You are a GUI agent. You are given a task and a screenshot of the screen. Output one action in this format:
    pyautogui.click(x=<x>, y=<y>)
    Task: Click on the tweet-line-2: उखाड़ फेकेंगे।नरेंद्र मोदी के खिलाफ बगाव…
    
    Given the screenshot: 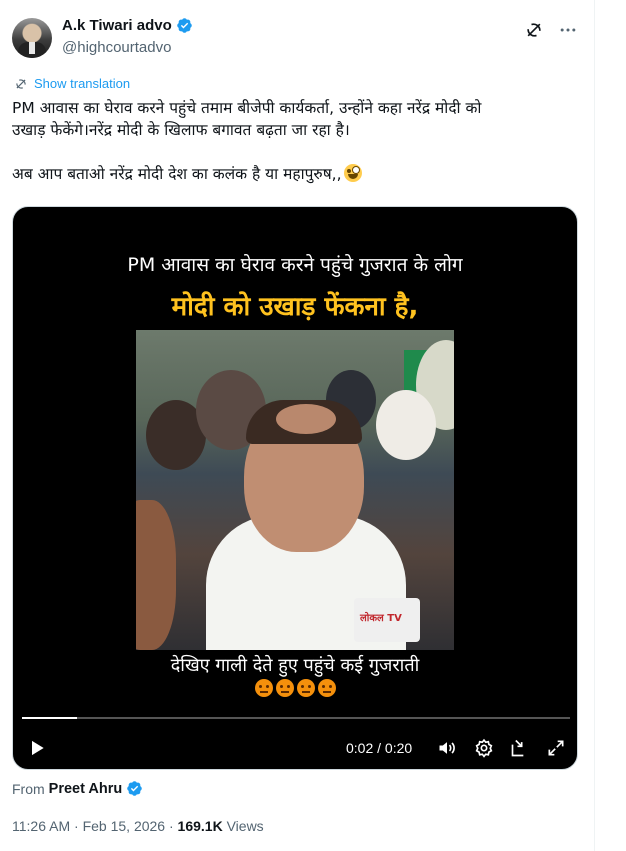 What is the action you would take?
    pyautogui.click(x=181, y=130)
    